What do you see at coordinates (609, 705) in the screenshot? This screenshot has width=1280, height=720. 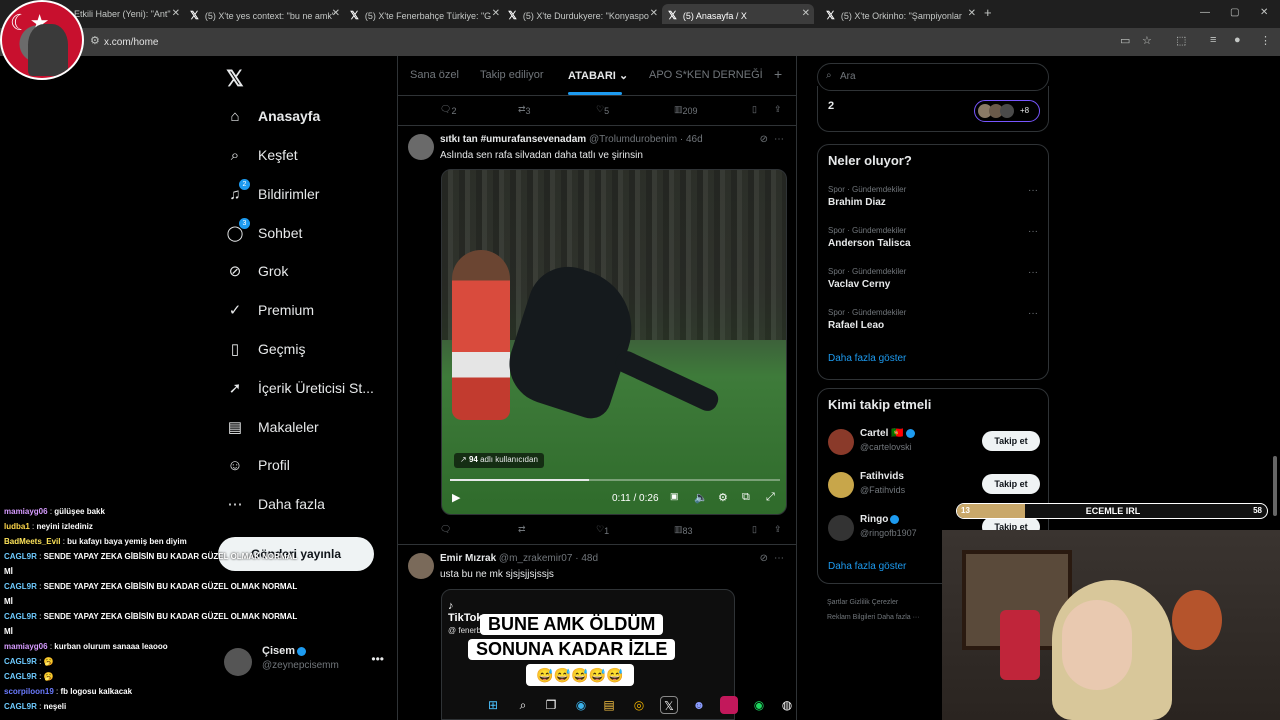 I see `file-explorer-icon: ▤` at bounding box center [609, 705].